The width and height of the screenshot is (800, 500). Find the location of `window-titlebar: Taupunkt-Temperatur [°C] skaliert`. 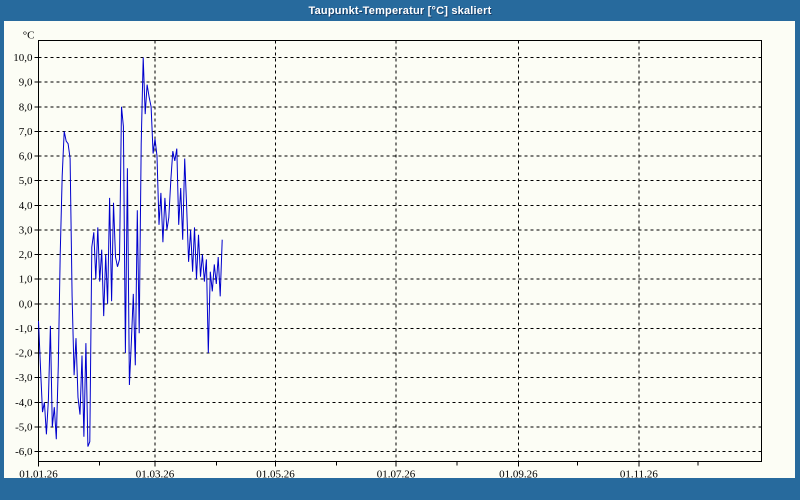

window-titlebar: Taupunkt-Temperatur [°C] skaliert is located at coordinates (400, 10).